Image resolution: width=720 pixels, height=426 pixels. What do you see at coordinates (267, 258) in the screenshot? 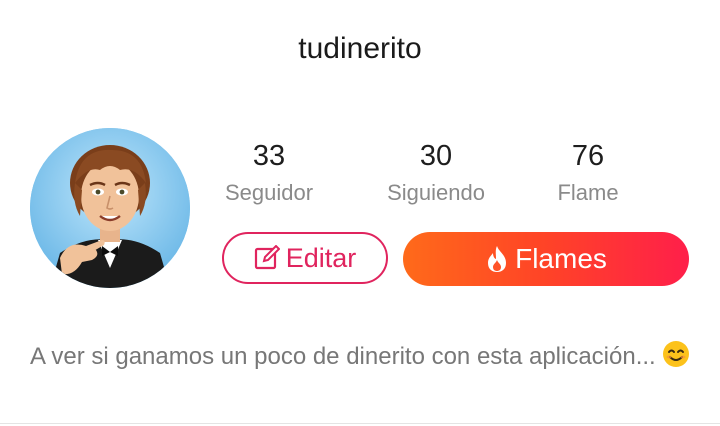
I see `edit-icon` at bounding box center [267, 258].